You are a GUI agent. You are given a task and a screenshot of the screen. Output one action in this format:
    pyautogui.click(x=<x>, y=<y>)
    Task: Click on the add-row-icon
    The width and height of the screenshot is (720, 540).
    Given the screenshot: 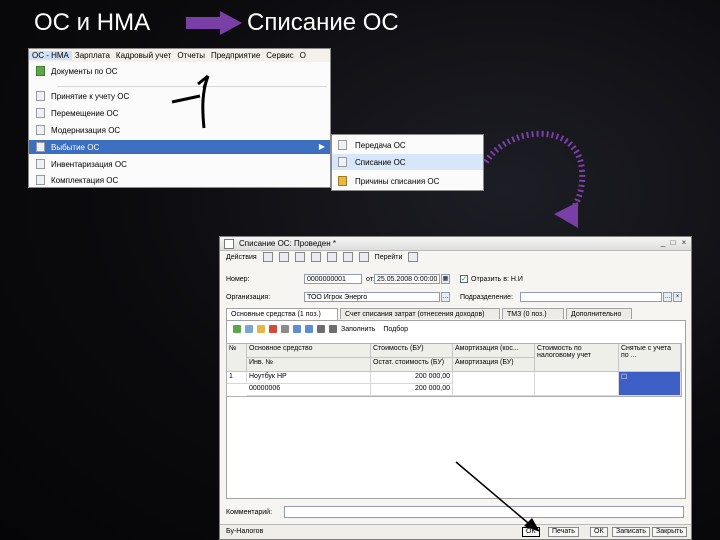 What is the action you would take?
    pyautogui.click(x=237, y=329)
    